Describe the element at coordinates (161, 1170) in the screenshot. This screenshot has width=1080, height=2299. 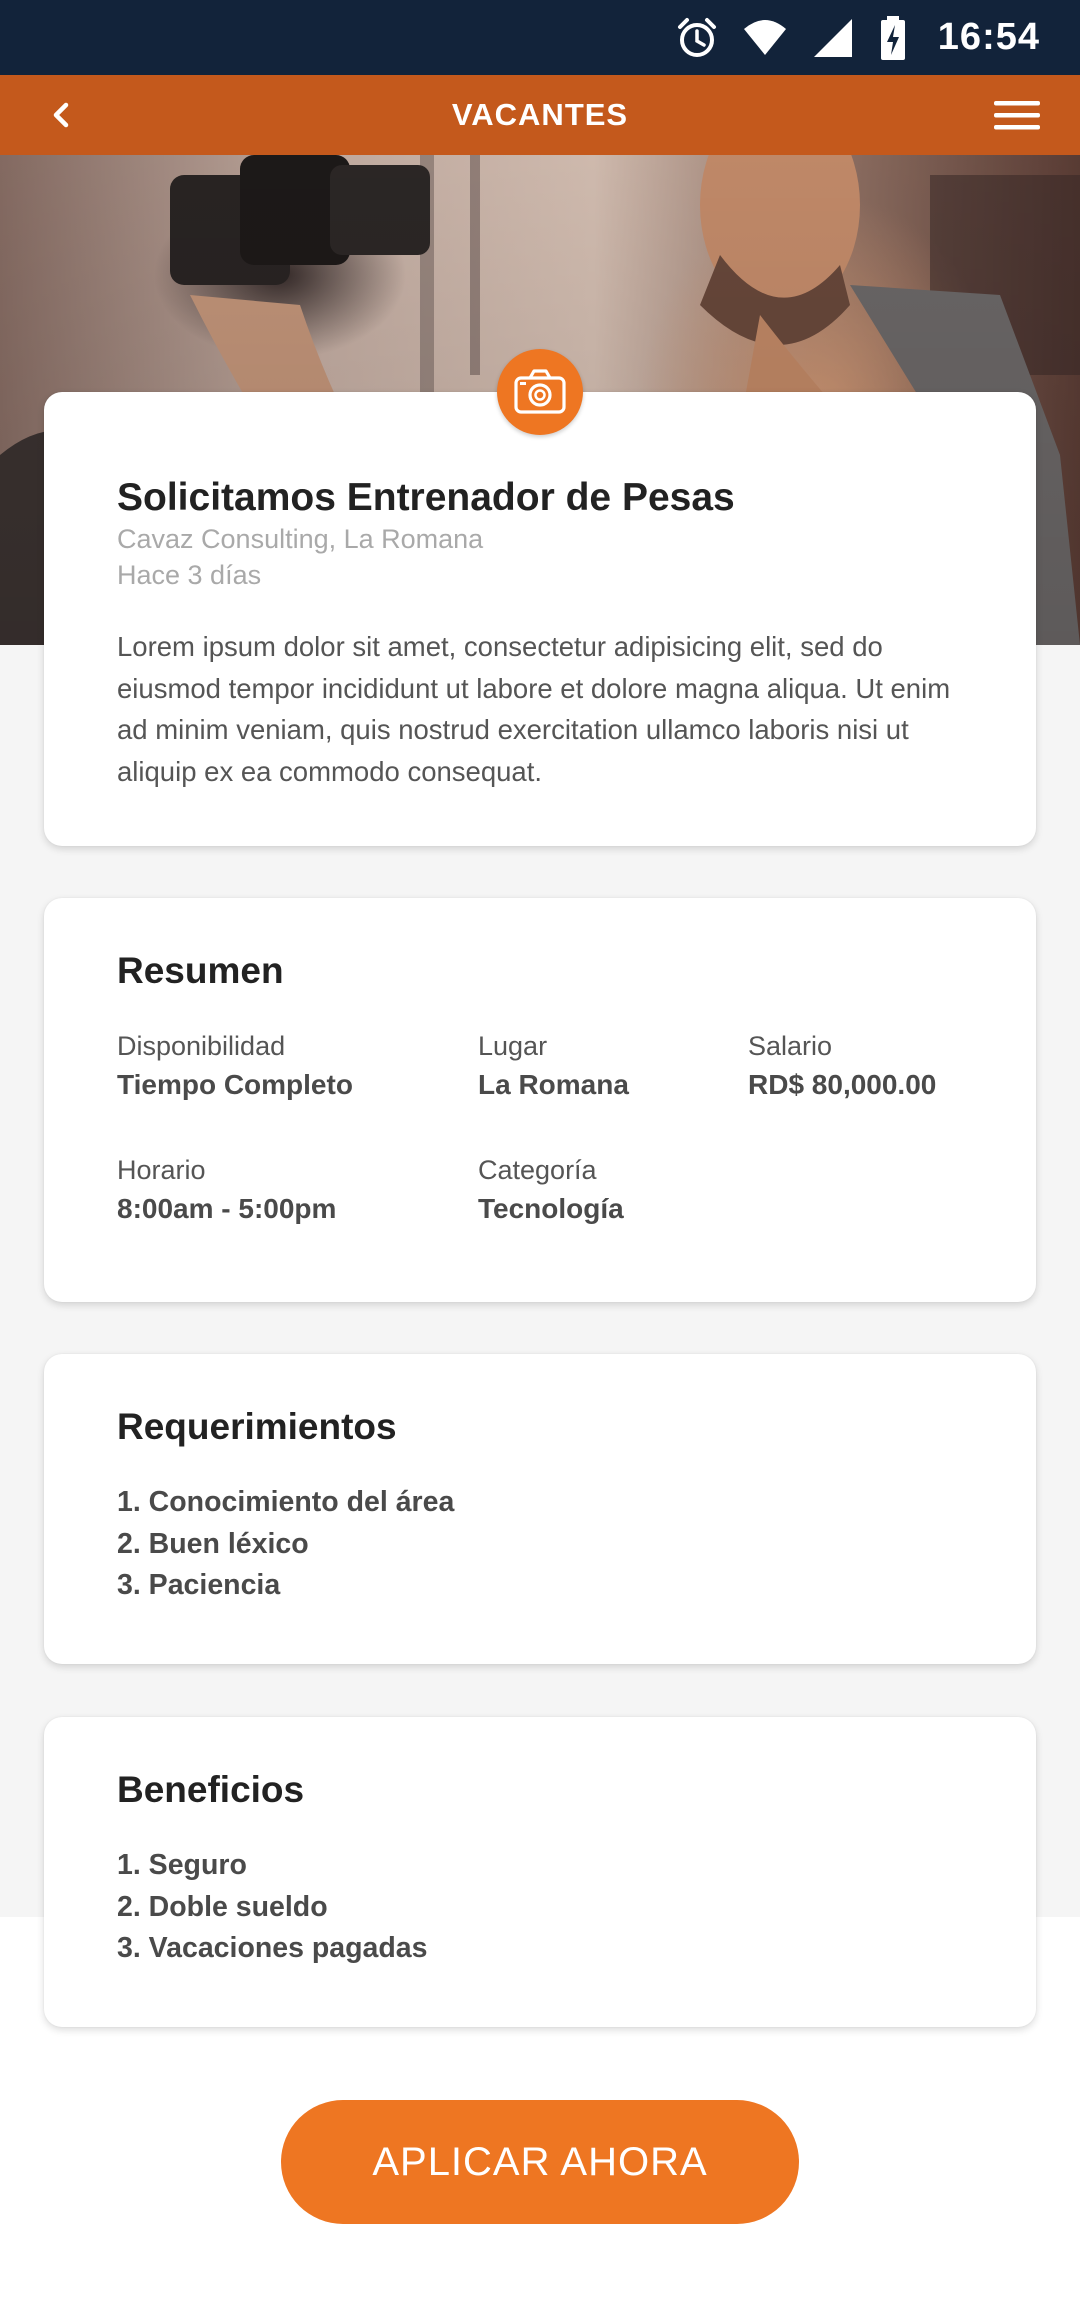
I see `field-label: Horario` at that location.